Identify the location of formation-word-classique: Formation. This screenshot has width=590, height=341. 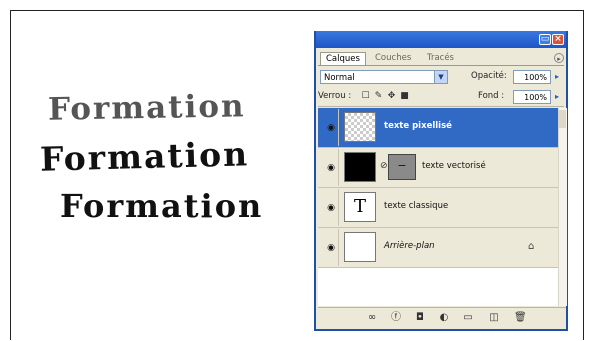
(162, 206).